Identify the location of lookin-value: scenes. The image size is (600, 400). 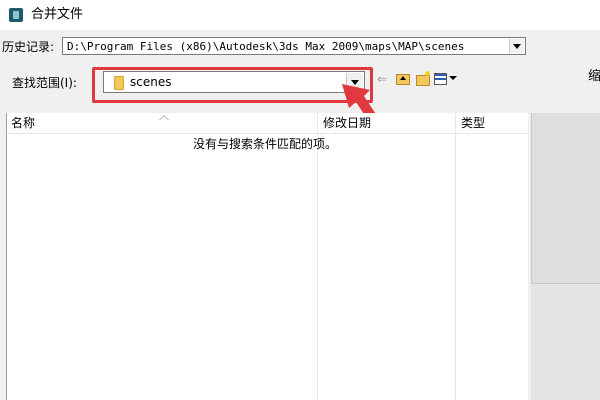
(151, 82).